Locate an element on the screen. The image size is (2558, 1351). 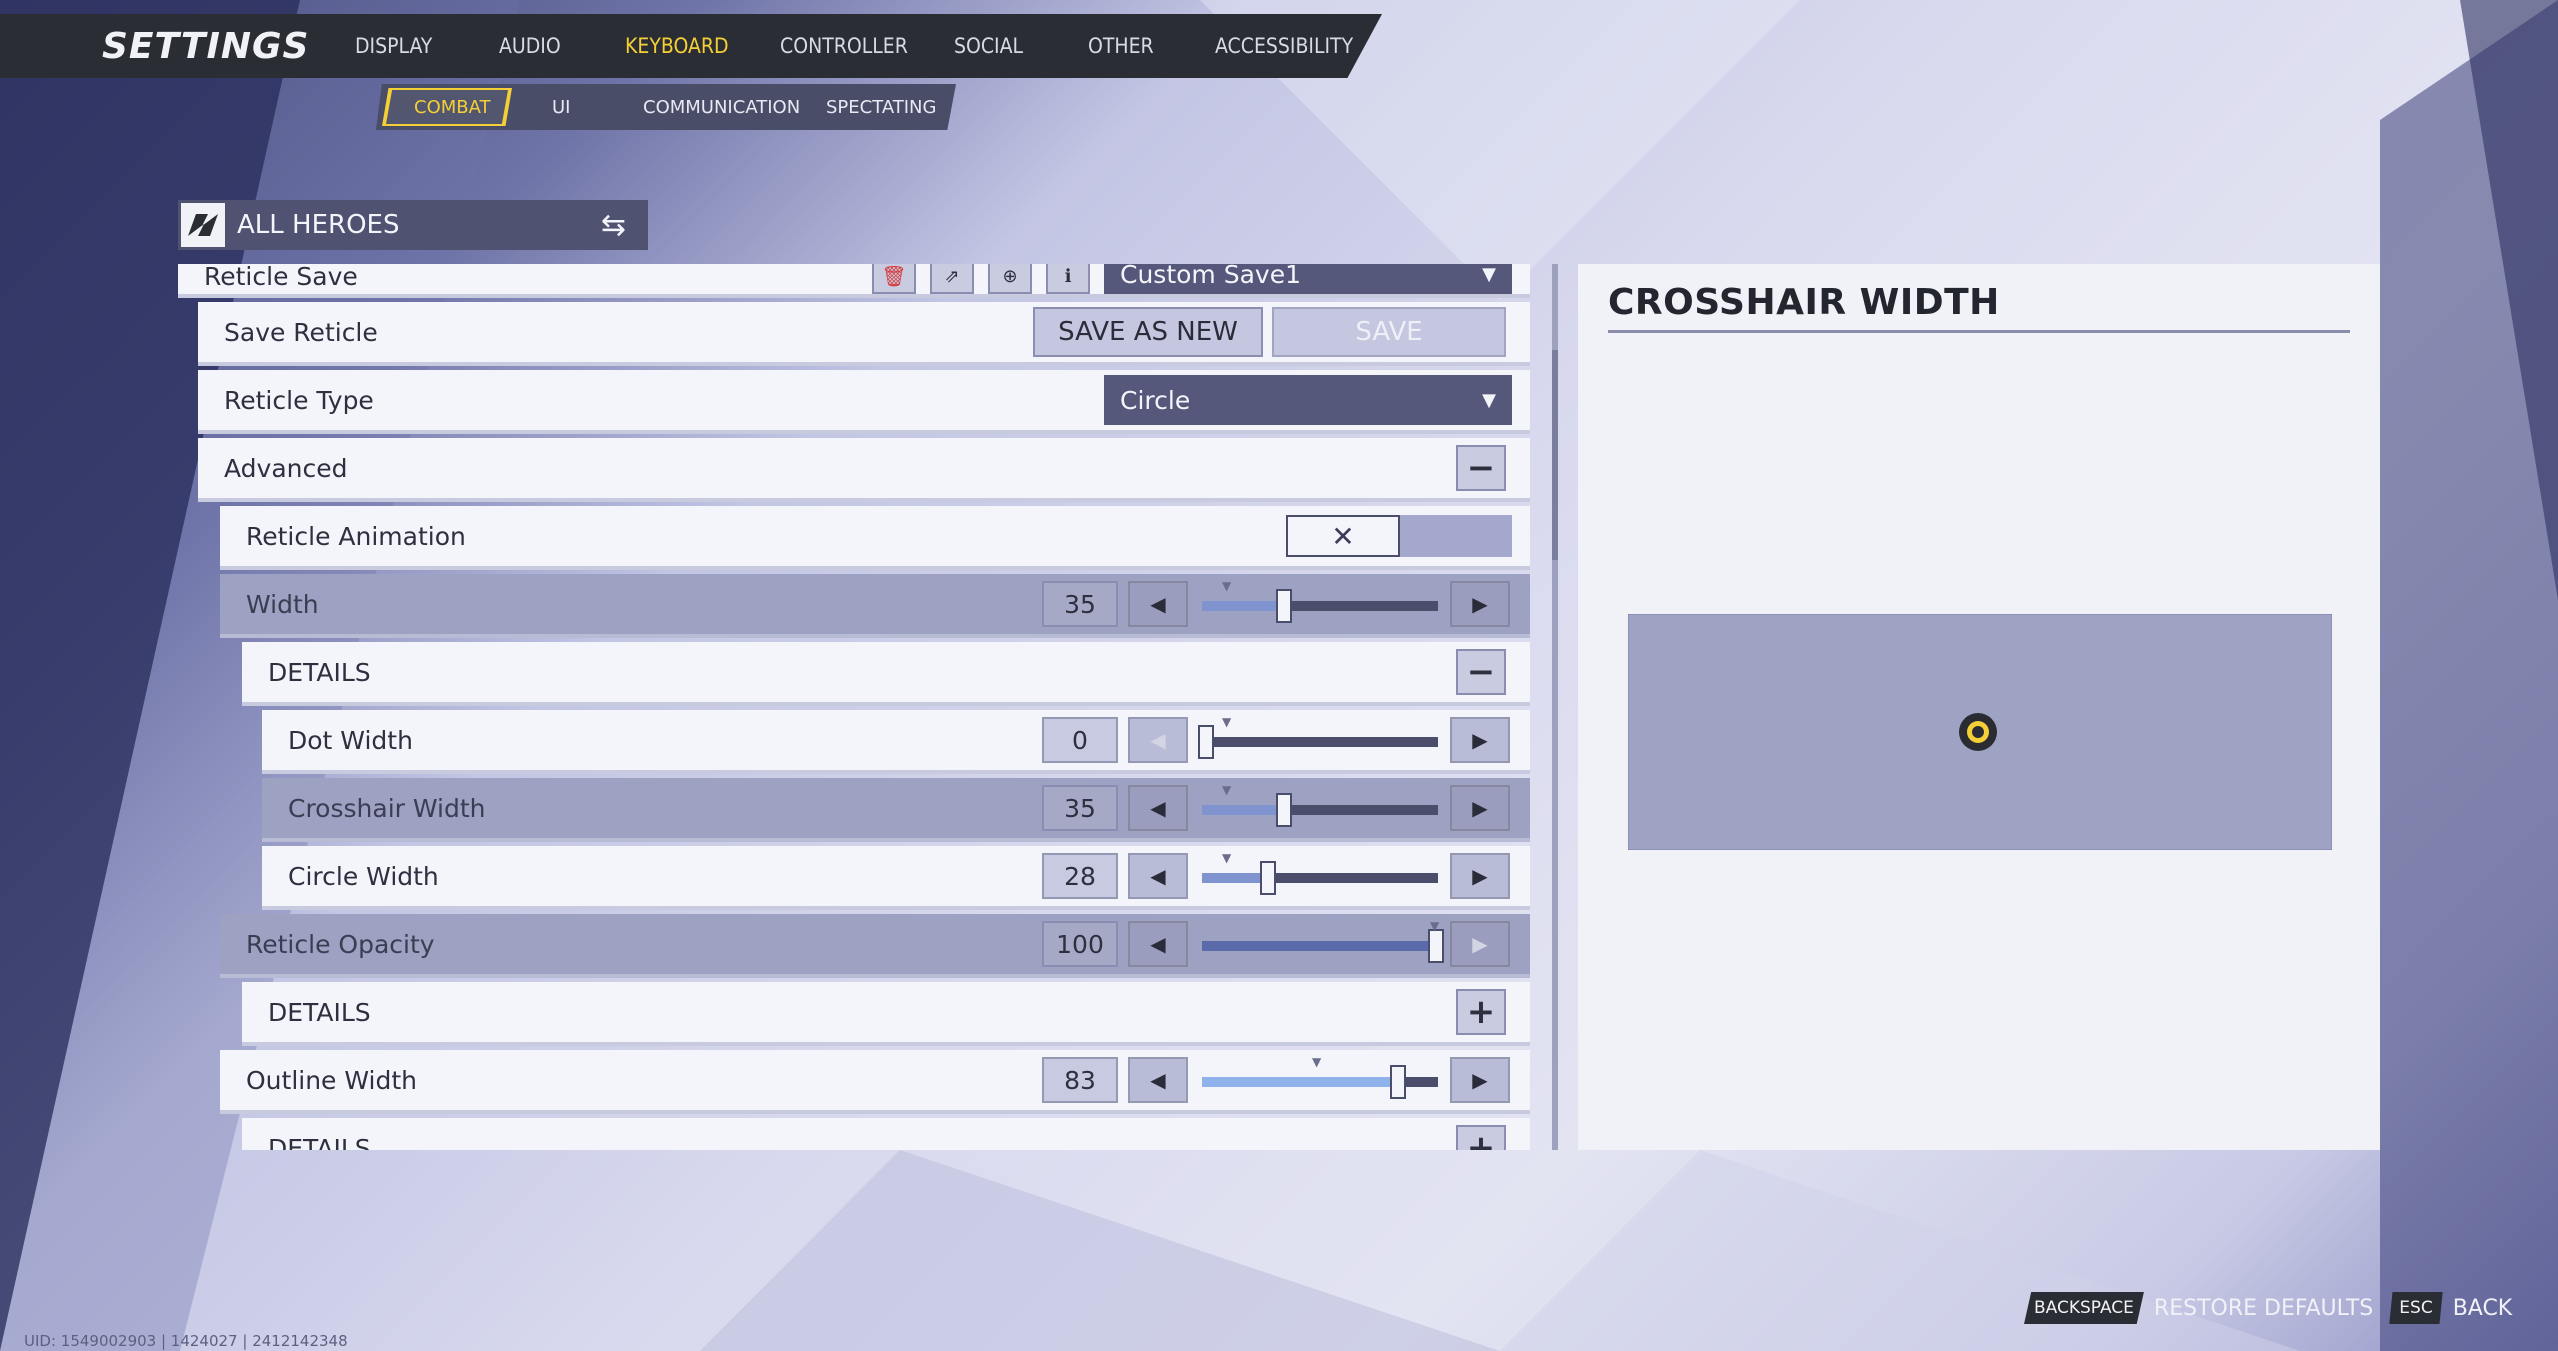
reticle-save-label: Reticle Save is located at coordinates (281, 277).